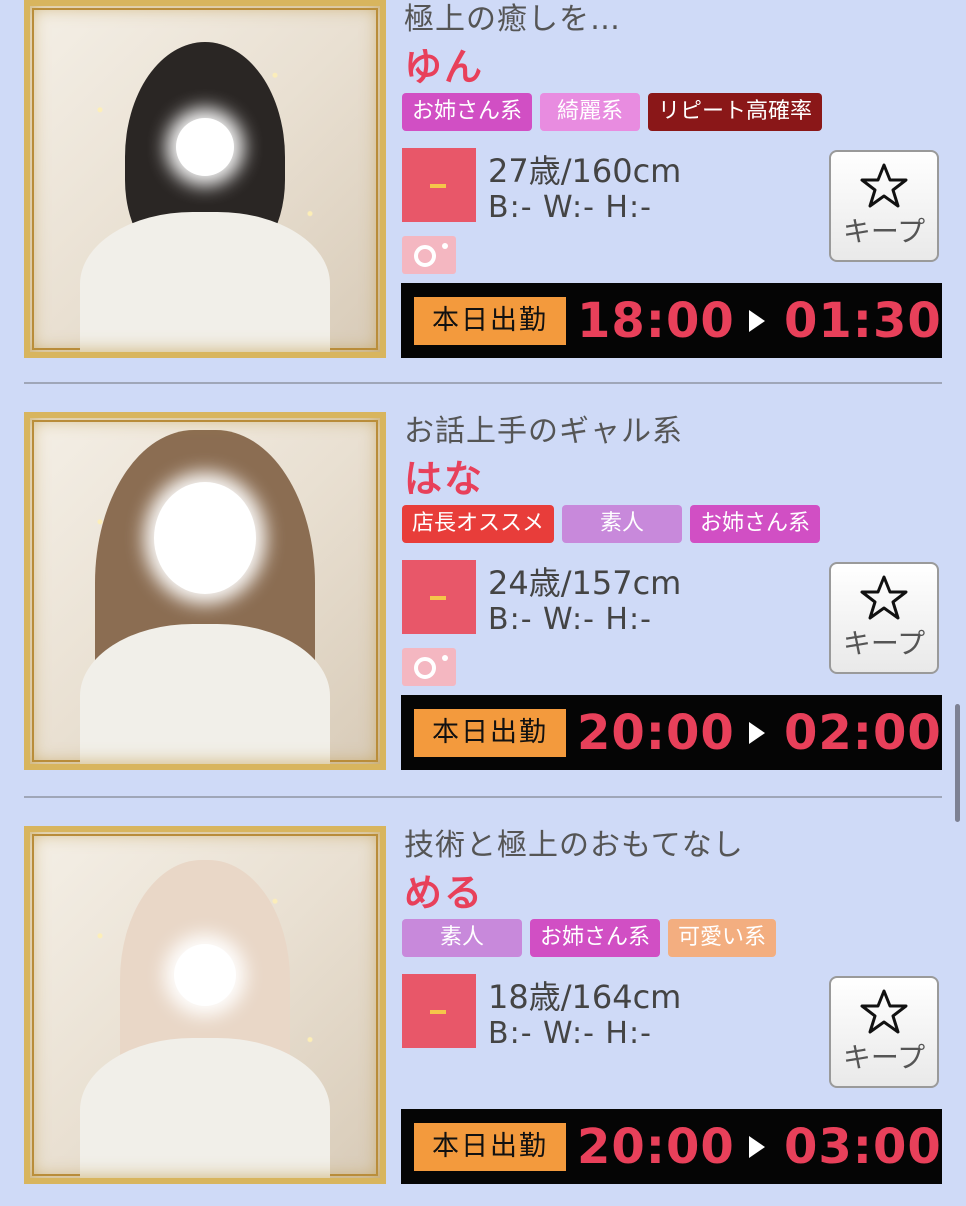 Image resolution: width=966 pixels, height=1206 pixels. I want to click on catchphrase: お話上手のギャル系, so click(543, 431).